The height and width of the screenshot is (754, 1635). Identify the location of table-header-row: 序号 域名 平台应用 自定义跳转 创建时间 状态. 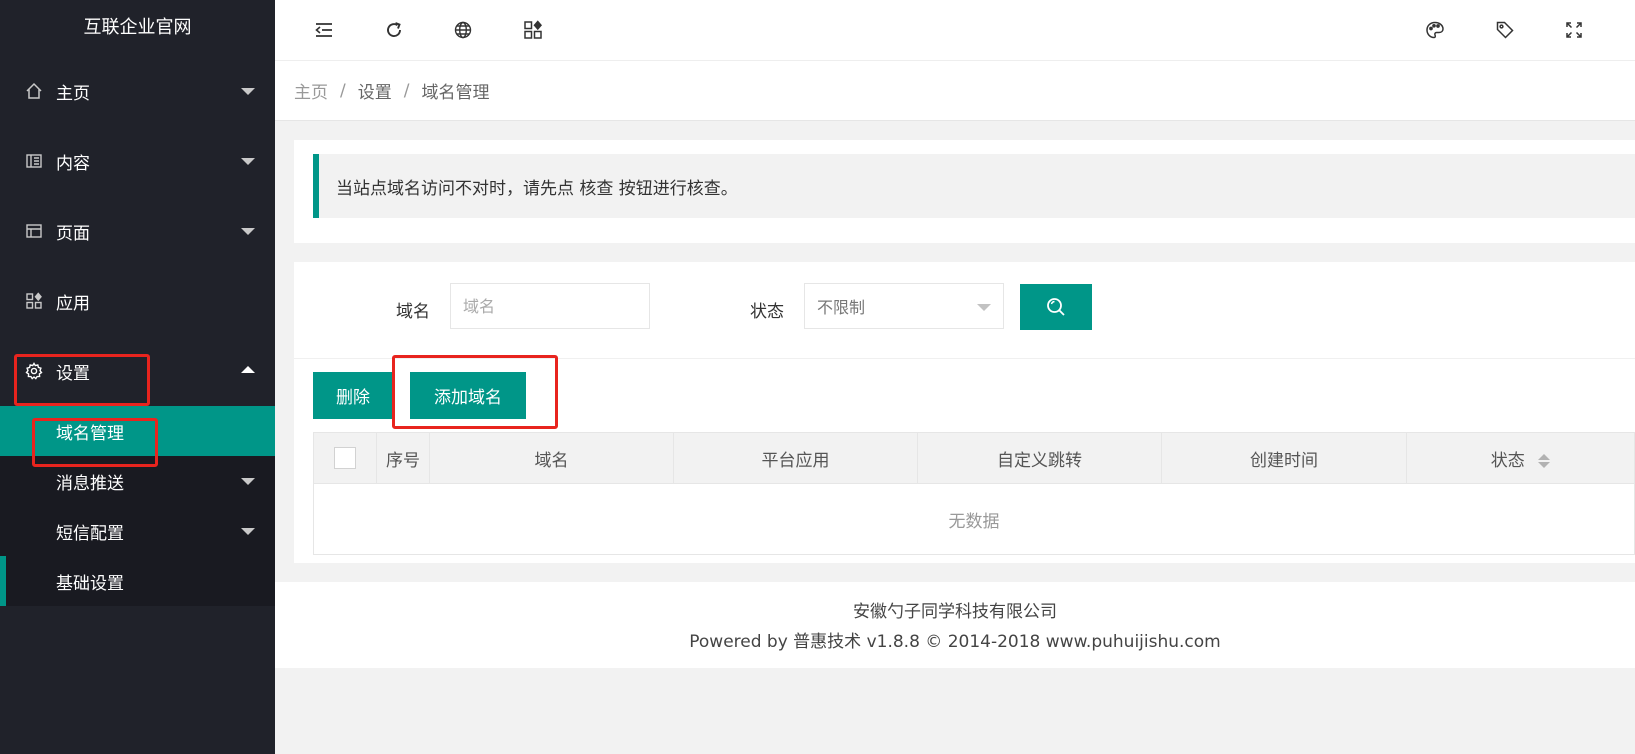
(974, 458).